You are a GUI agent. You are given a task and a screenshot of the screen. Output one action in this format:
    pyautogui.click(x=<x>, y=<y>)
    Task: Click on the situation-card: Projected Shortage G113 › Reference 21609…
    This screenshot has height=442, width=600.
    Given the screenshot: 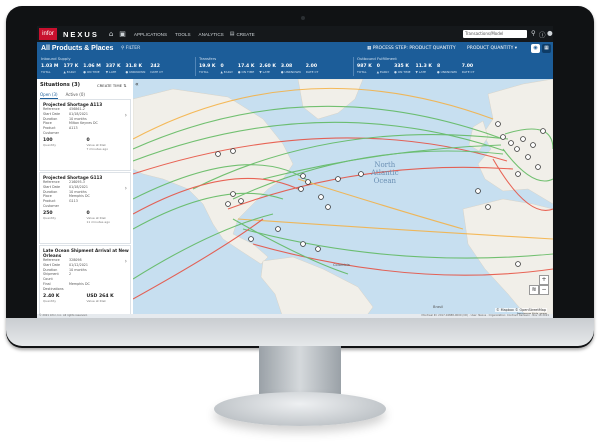 What is the action you would take?
    pyautogui.click(x=85, y=208)
    